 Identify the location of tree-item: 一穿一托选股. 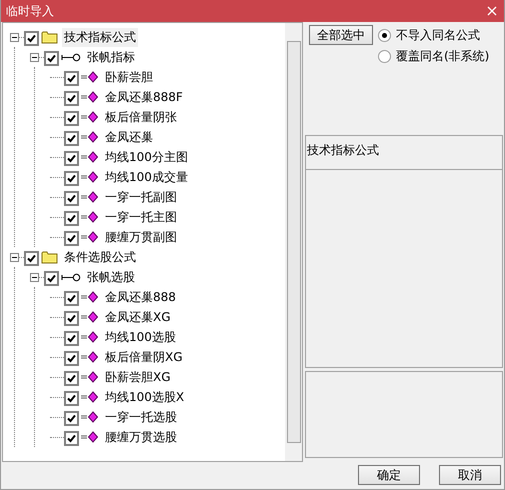
(141, 417).